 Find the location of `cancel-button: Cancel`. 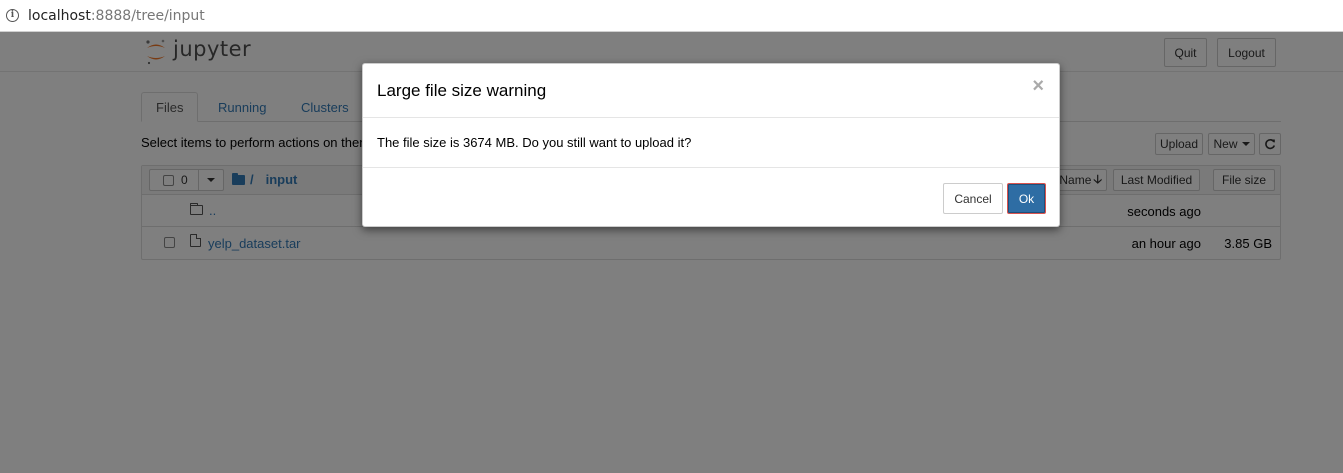

cancel-button: Cancel is located at coordinates (973, 198).